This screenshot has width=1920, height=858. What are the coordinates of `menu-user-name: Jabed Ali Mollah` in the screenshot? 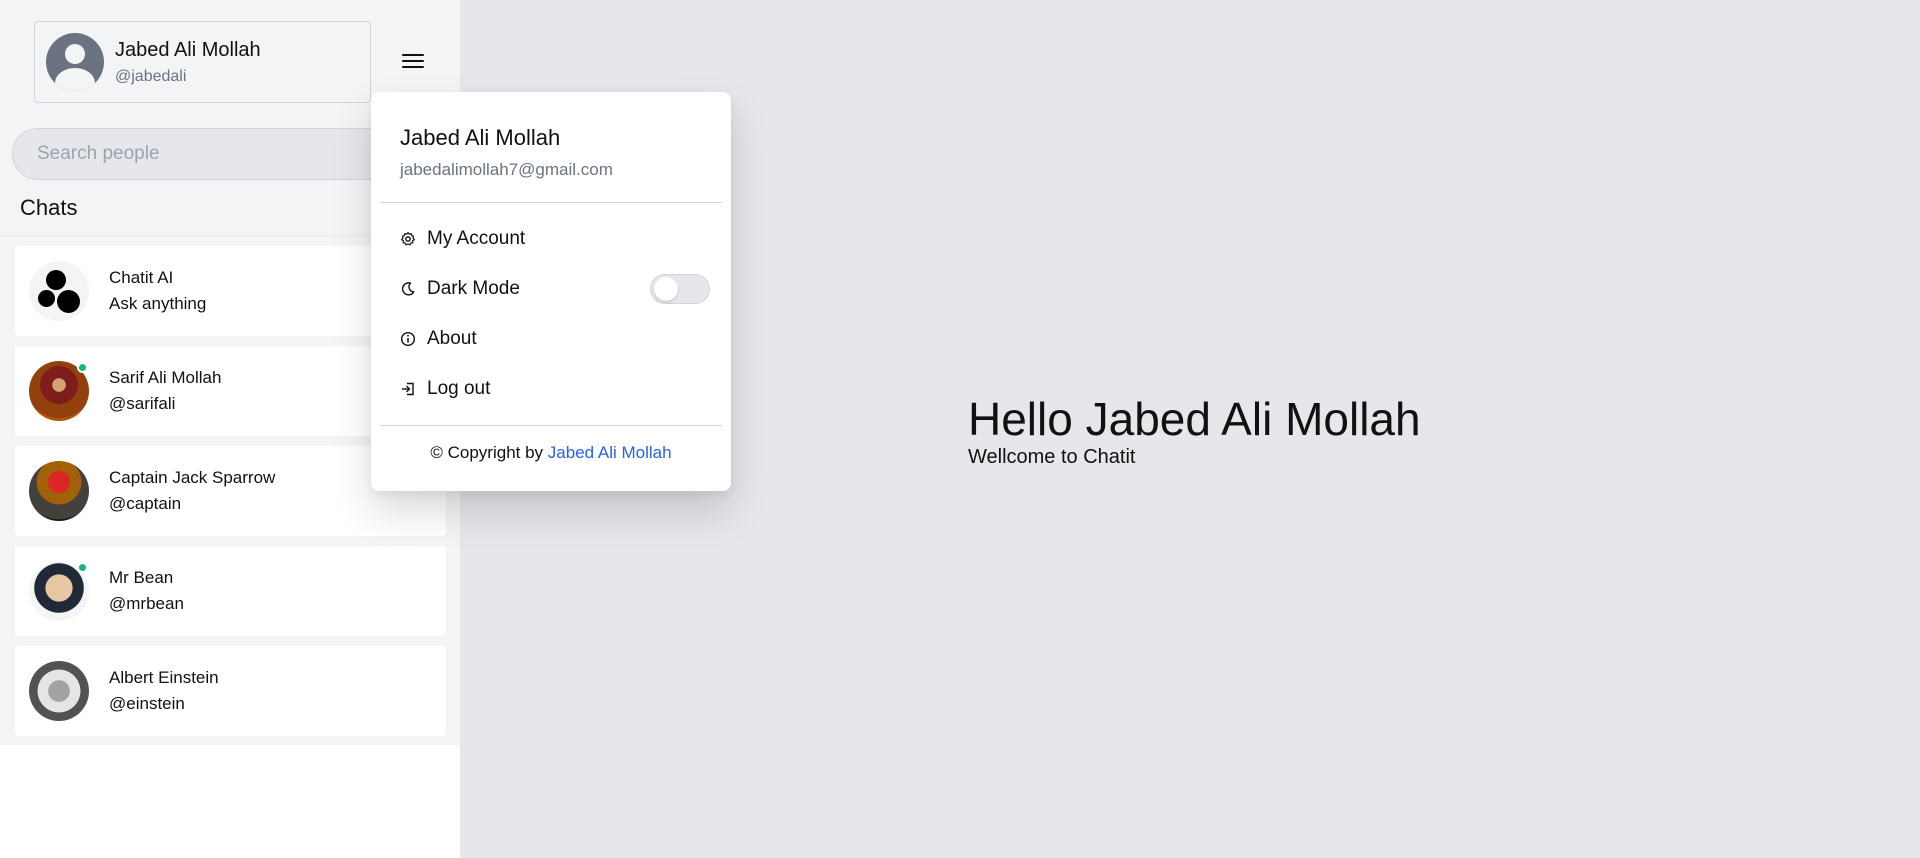 It's located at (480, 137).